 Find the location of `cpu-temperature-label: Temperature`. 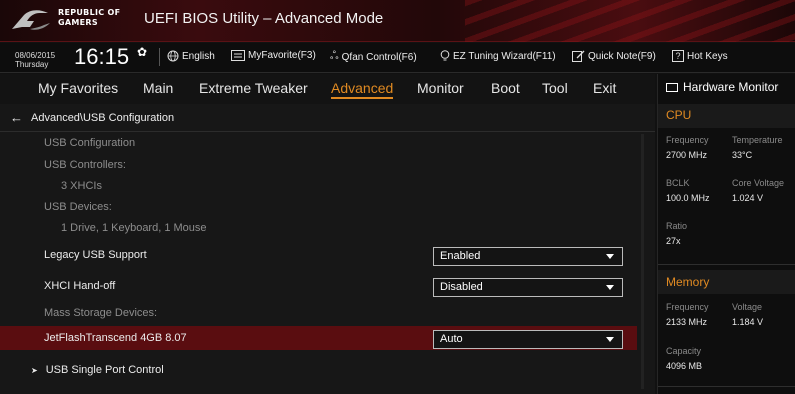

cpu-temperature-label: Temperature is located at coordinates (757, 140).